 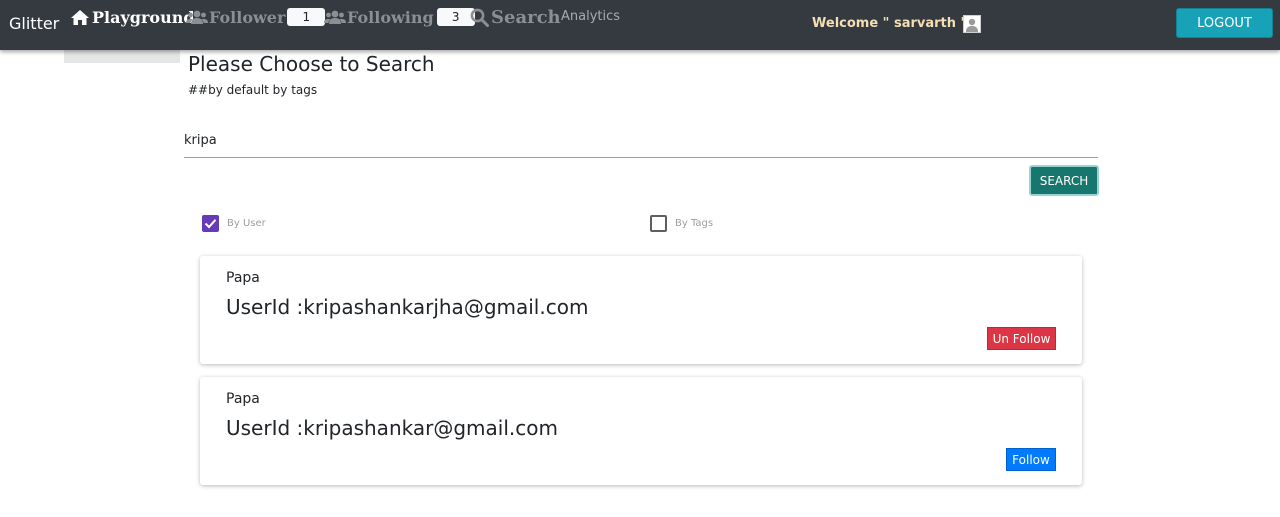 I want to click on result-userid: UserId :kripashankar@gmail.com, so click(x=392, y=428).